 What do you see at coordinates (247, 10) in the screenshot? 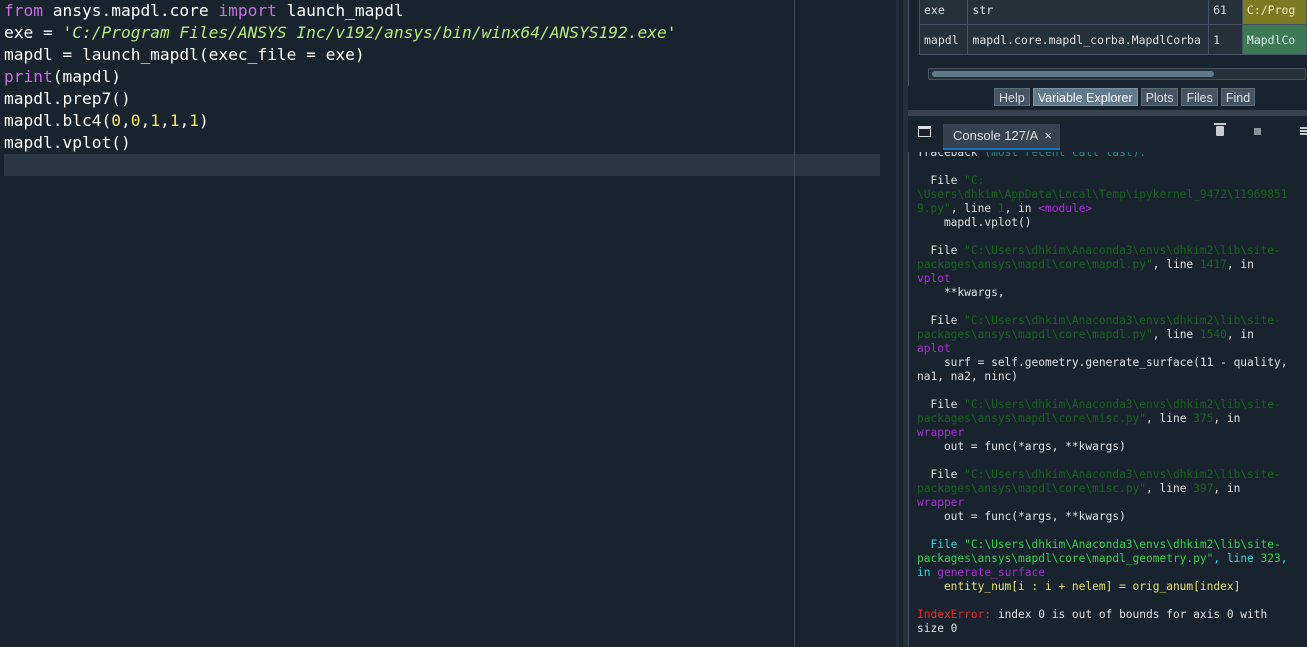
I see `code-token: import` at bounding box center [247, 10].